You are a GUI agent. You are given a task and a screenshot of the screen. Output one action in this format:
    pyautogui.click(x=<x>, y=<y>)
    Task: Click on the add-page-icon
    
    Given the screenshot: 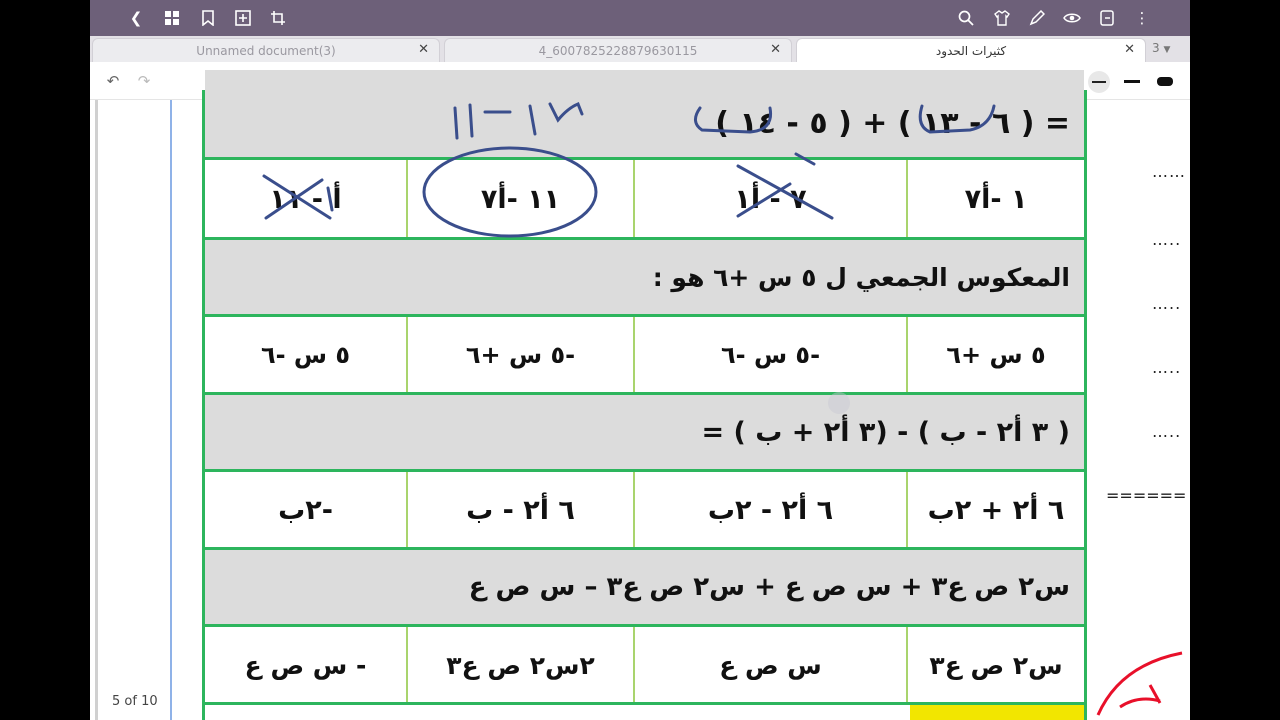 What is the action you would take?
    pyautogui.click(x=243, y=18)
    